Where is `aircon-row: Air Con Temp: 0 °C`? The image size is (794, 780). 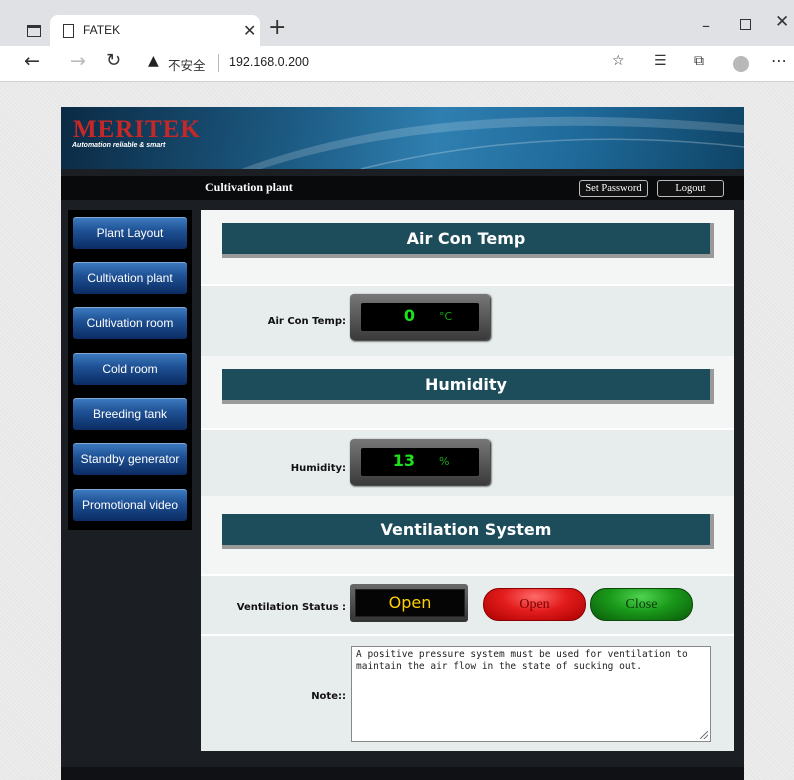
aircon-row: Air Con Temp: 0 °C is located at coordinates (467, 320).